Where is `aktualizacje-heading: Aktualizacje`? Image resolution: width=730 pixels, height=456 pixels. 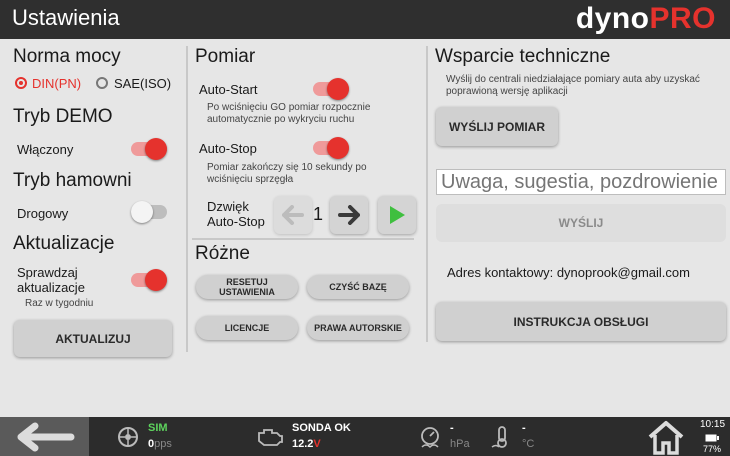
aktualizacje-heading: Aktualizacje is located at coordinates (64, 243).